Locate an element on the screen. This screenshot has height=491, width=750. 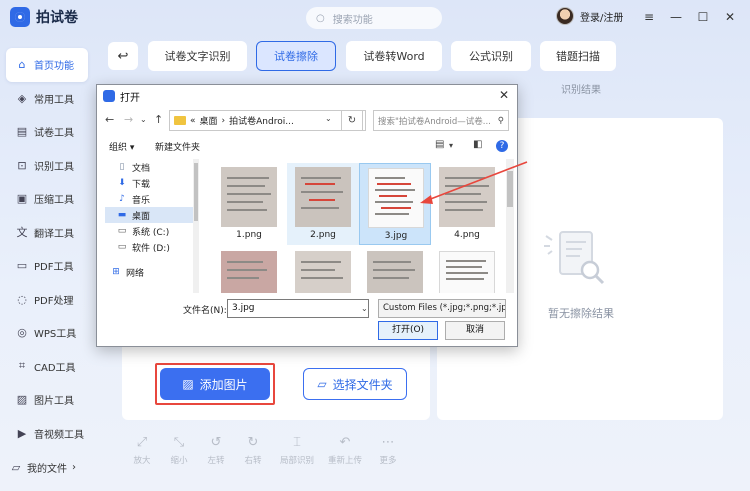
user-login: 登录/注册 is located at coordinates (589, 16).